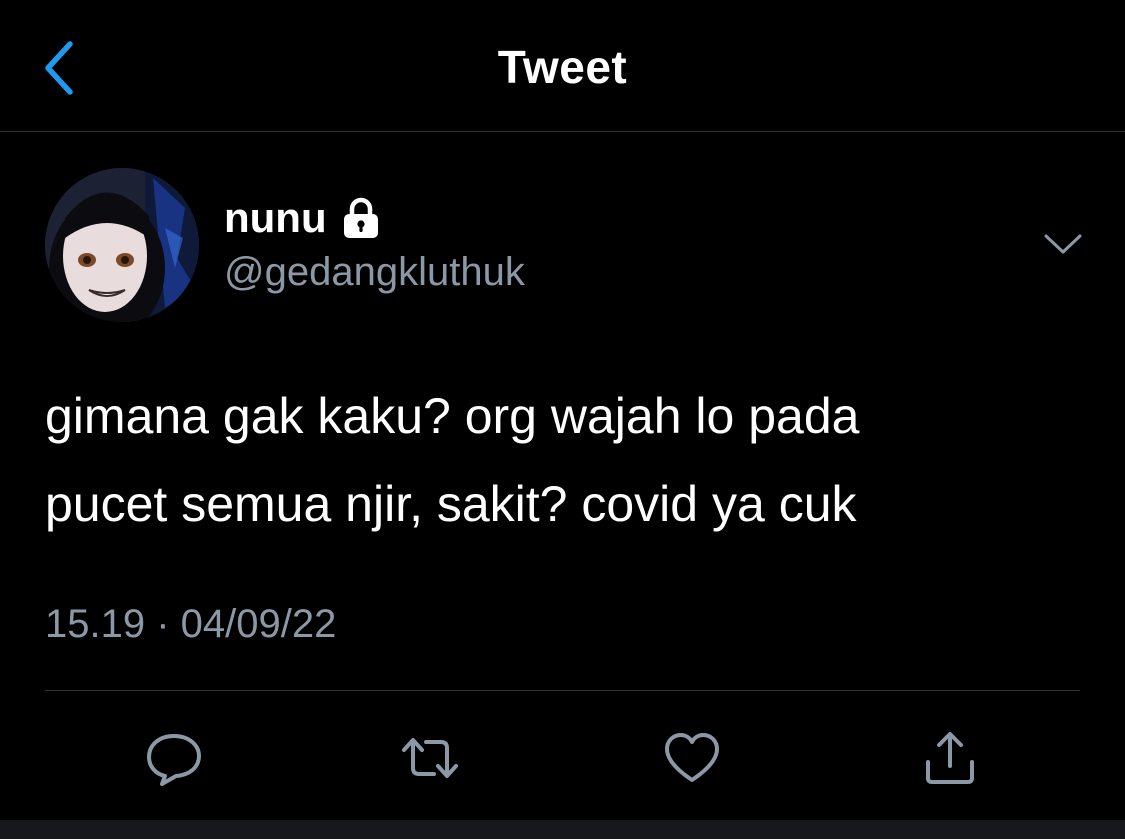 This screenshot has height=839, width=1125. I want to click on reply-button, so click(174, 758).